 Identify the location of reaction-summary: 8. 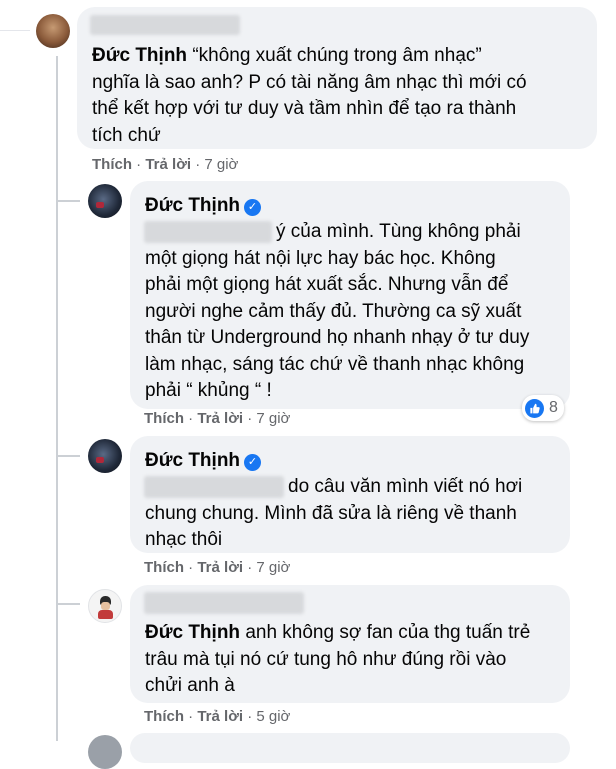
(543, 408).